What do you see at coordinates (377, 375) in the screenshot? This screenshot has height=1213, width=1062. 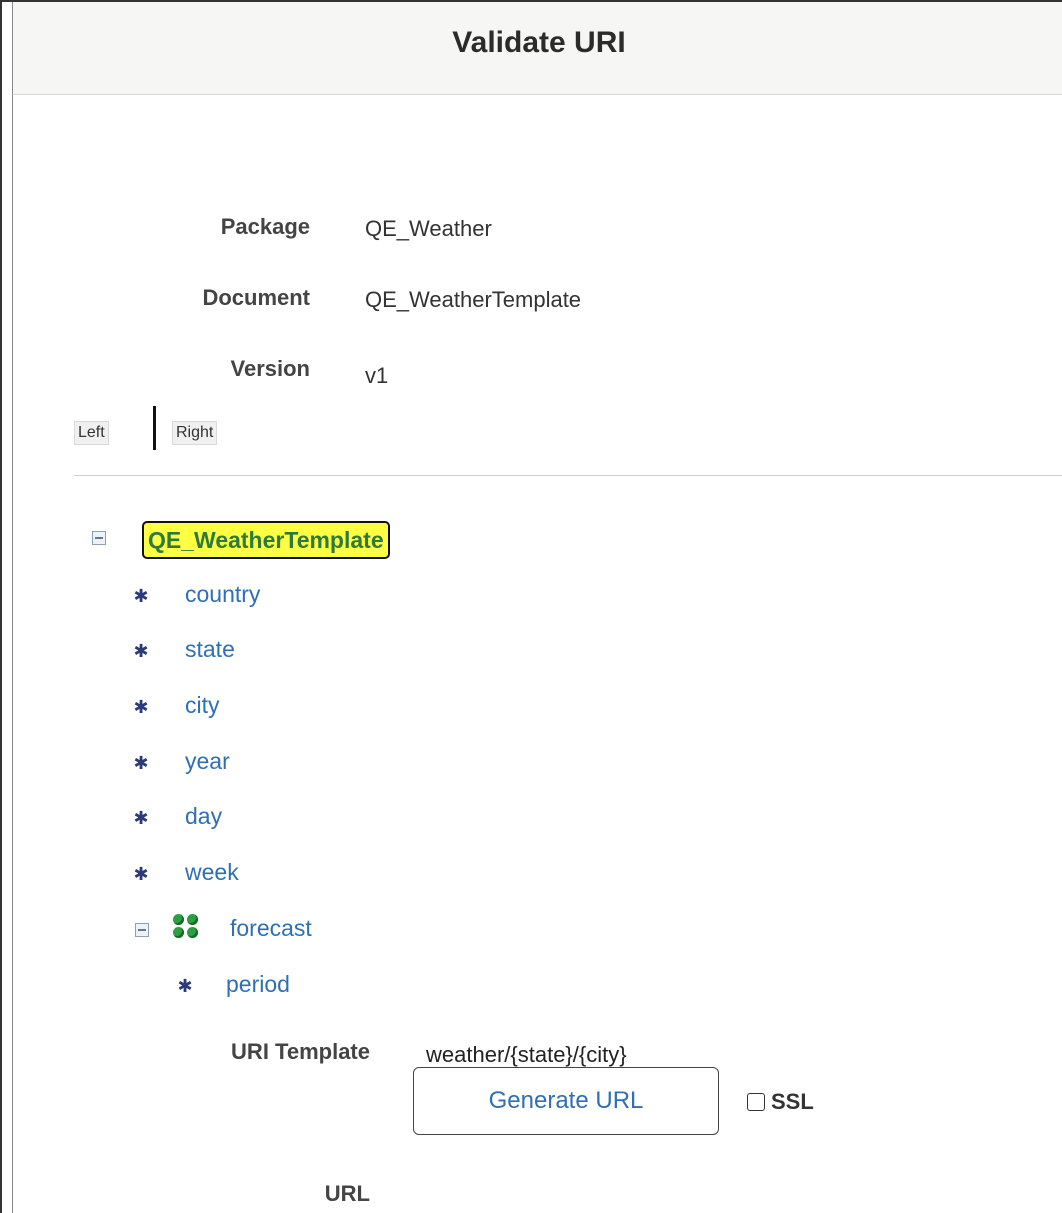 I see `version-value: v1` at bounding box center [377, 375].